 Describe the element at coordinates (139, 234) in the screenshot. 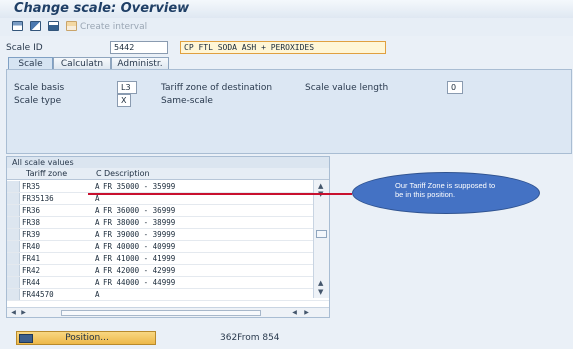

I see `description-cell: FR 39000 - 39999` at that location.